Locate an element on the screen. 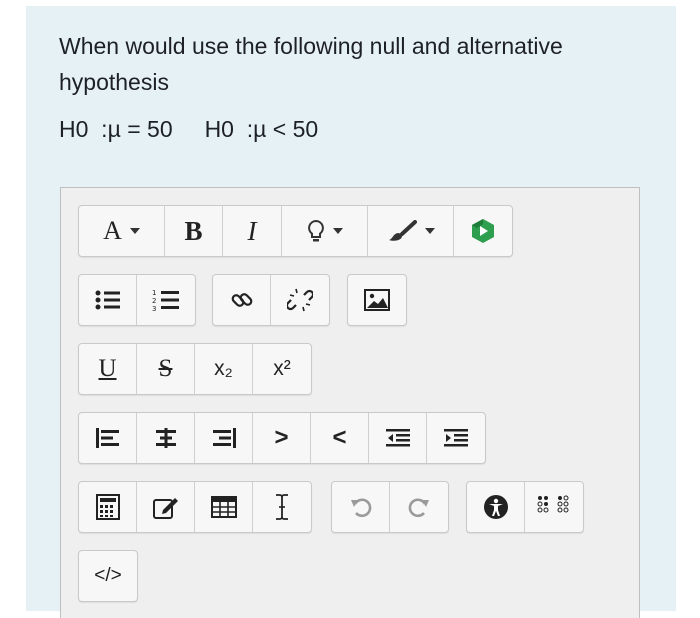  bold-button: B is located at coordinates (194, 231).